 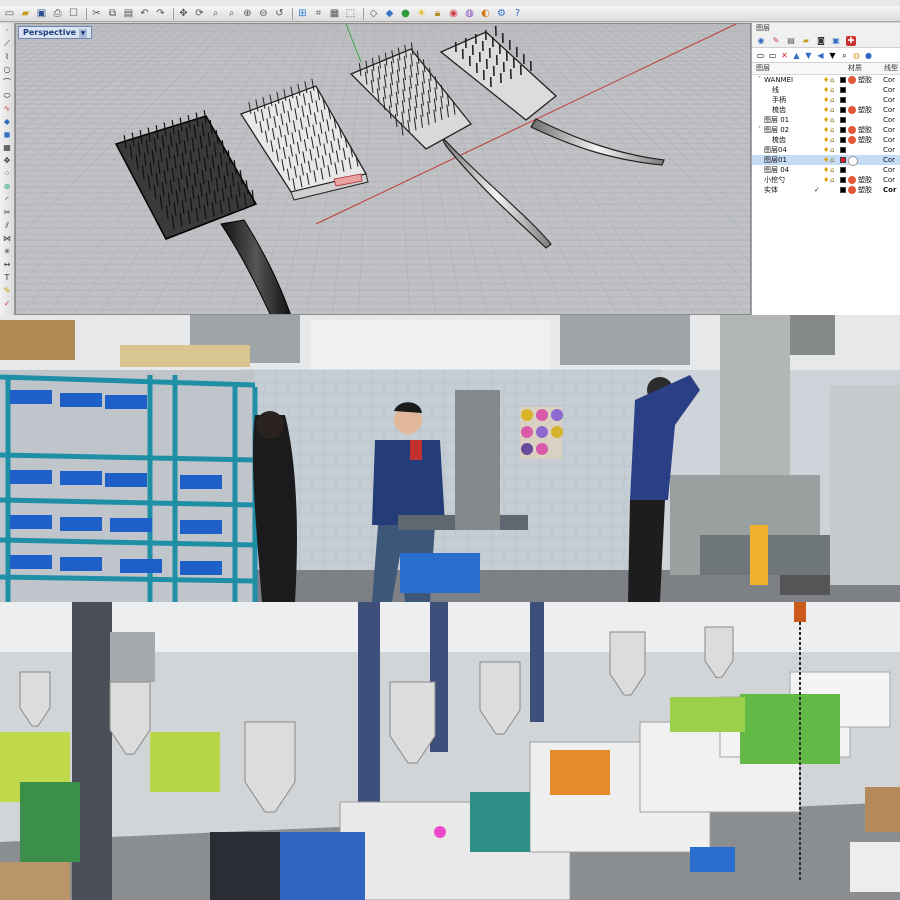 What do you see at coordinates (231, 13) in the screenshot?
I see `zoom-window-icon: ⌕` at bounding box center [231, 13].